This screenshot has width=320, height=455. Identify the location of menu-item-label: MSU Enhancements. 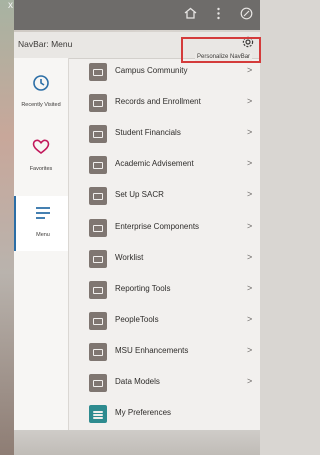
(152, 350).